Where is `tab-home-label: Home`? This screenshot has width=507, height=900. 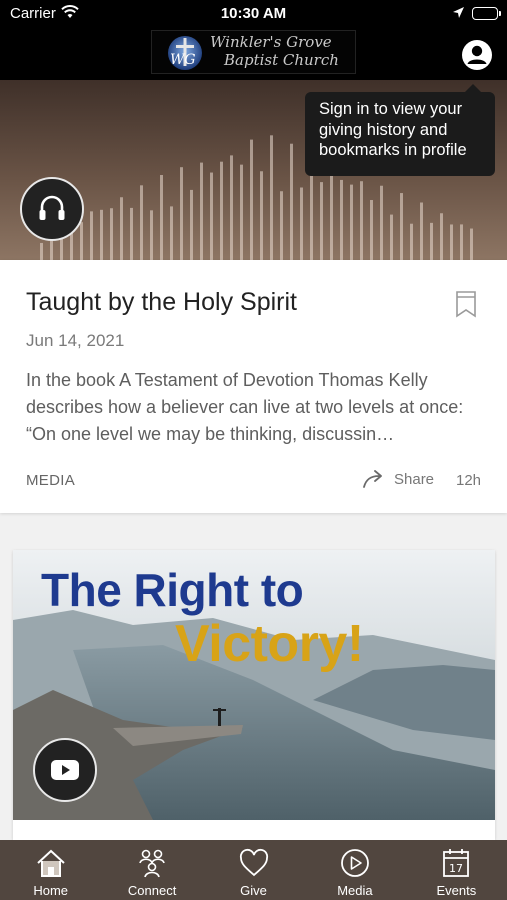 tab-home-label: Home is located at coordinates (51, 890).